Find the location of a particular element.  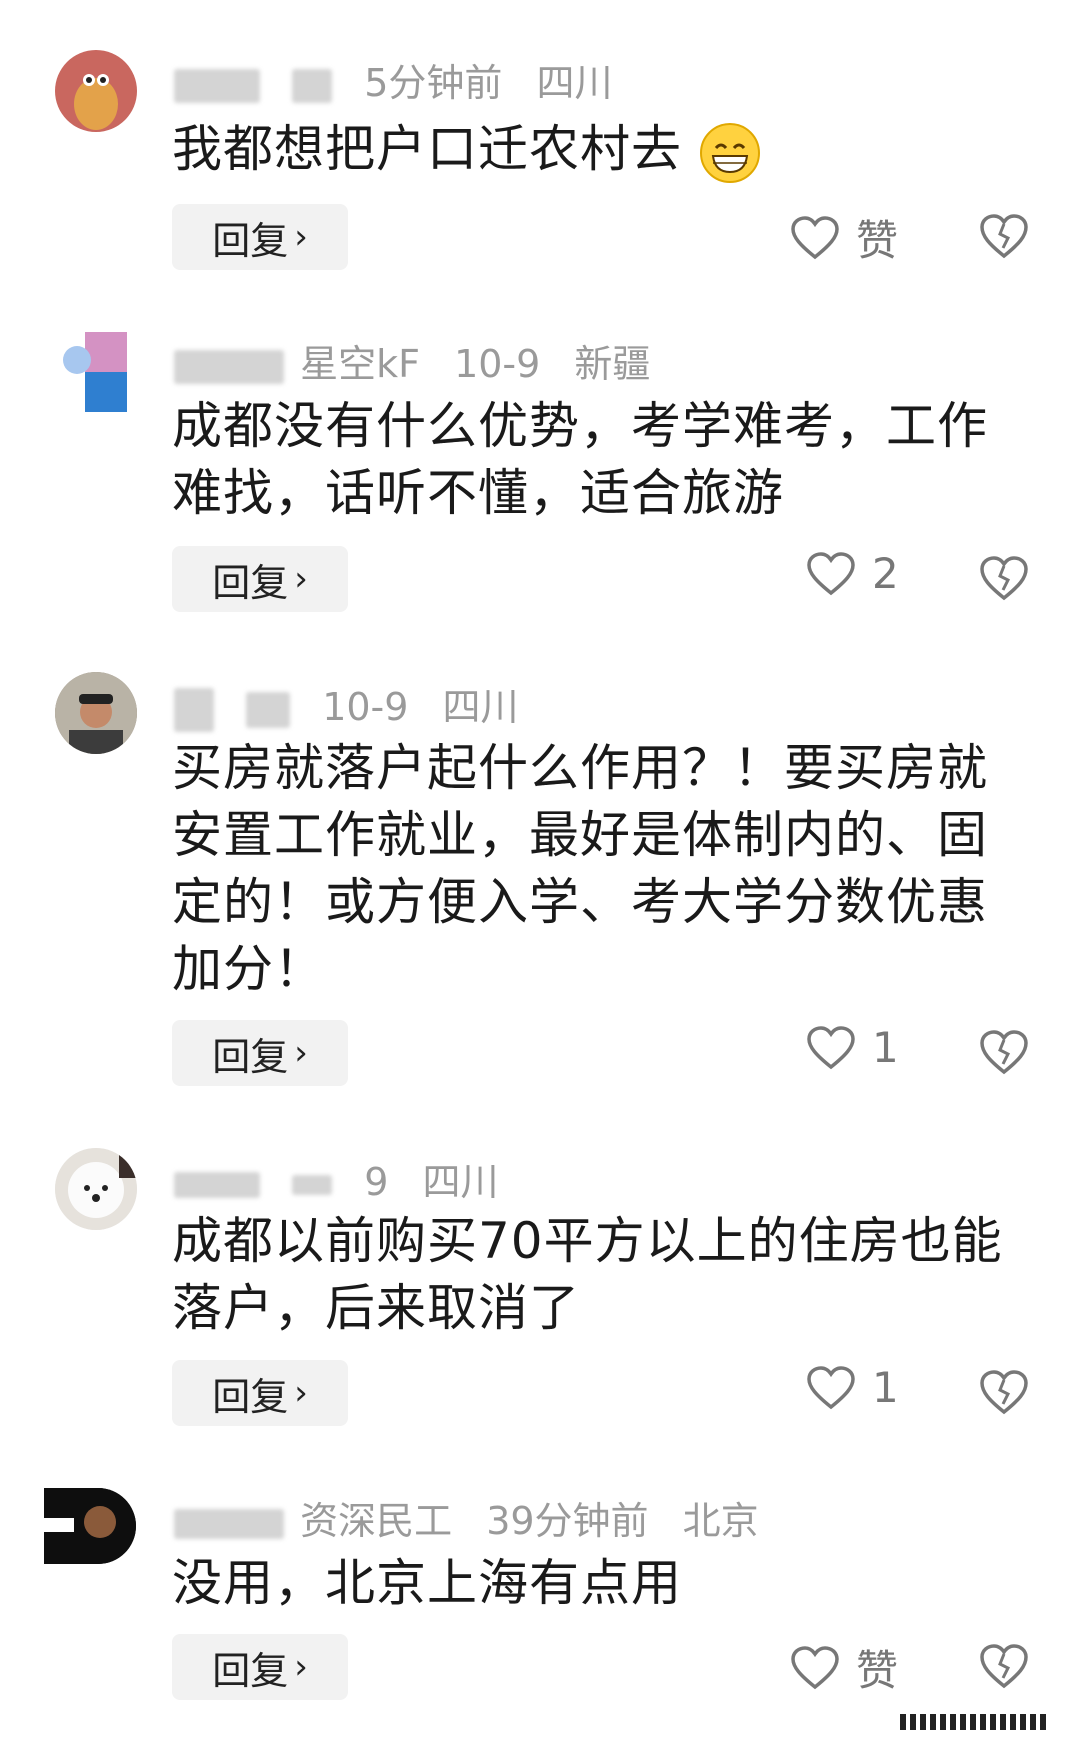

comment-time: 5分钟前 is located at coordinates (433, 83).